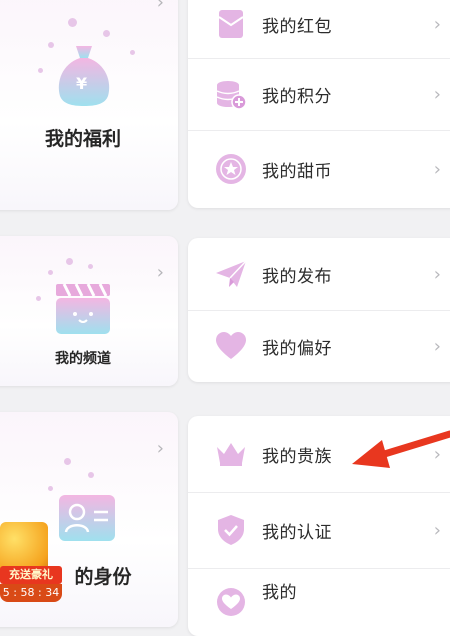 The image size is (450, 636). Describe the element at coordinates (83, 359) in the screenshot. I see `channel-title: 我的频道` at that location.